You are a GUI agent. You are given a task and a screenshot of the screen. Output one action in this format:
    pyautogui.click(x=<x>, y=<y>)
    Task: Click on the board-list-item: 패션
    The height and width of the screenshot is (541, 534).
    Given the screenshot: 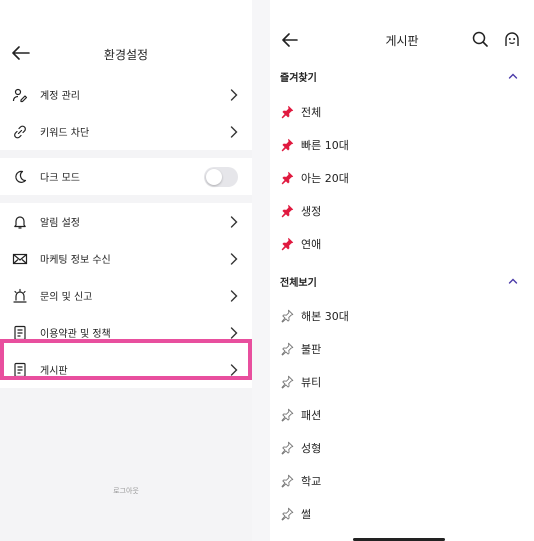 What is the action you would take?
    pyautogui.click(x=402, y=415)
    